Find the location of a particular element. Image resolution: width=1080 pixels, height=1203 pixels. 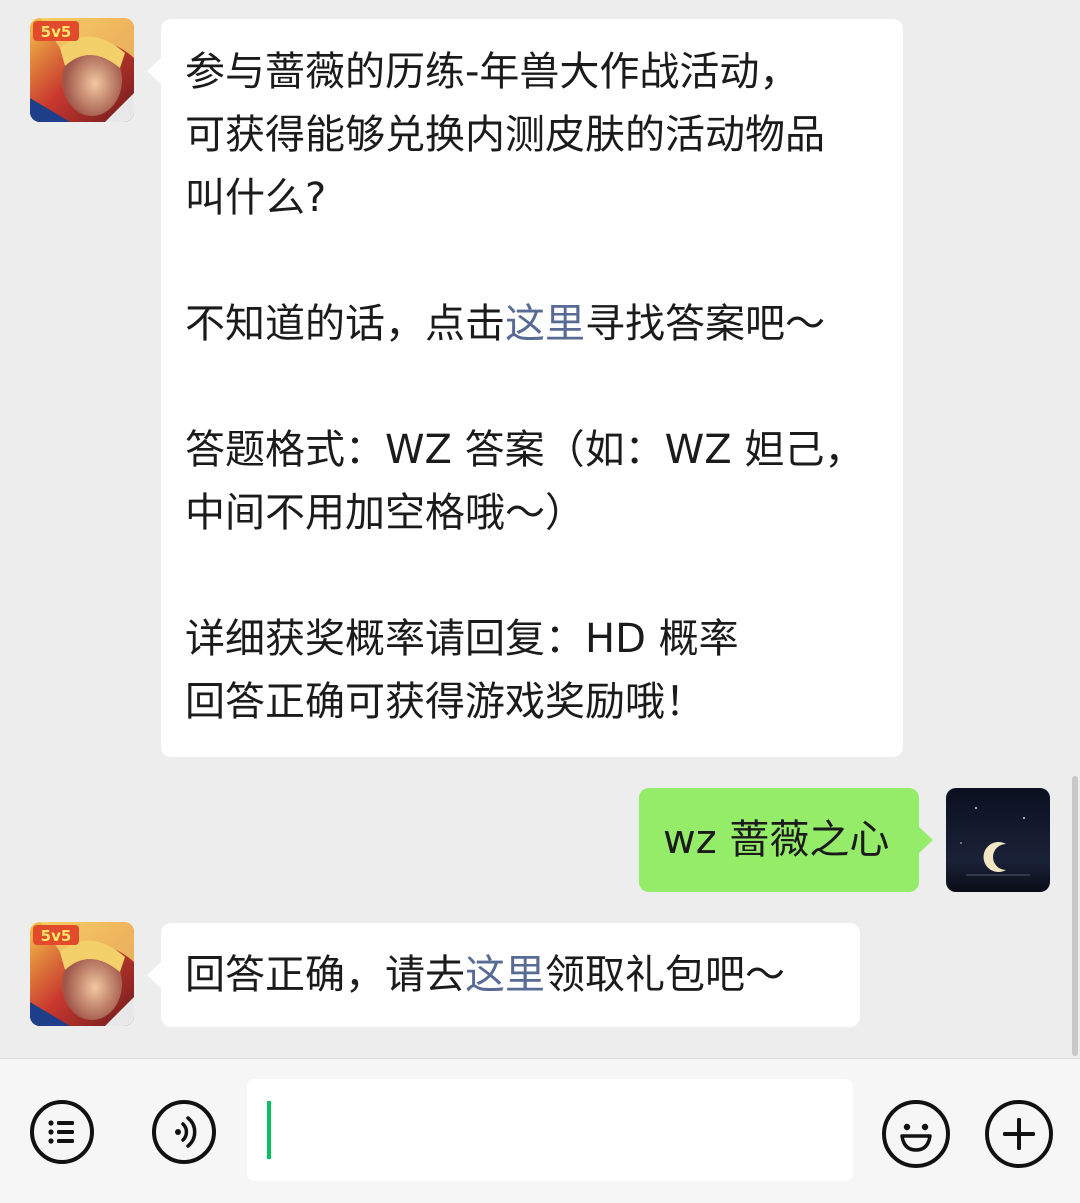

scrollbar is located at coordinates (1075, 916).